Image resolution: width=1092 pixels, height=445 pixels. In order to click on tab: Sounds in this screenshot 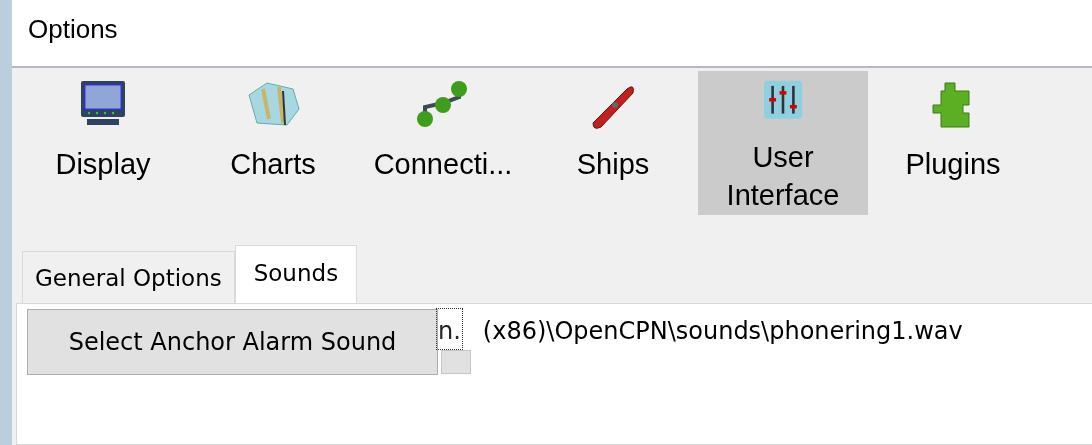, I will do `click(296, 274)`.